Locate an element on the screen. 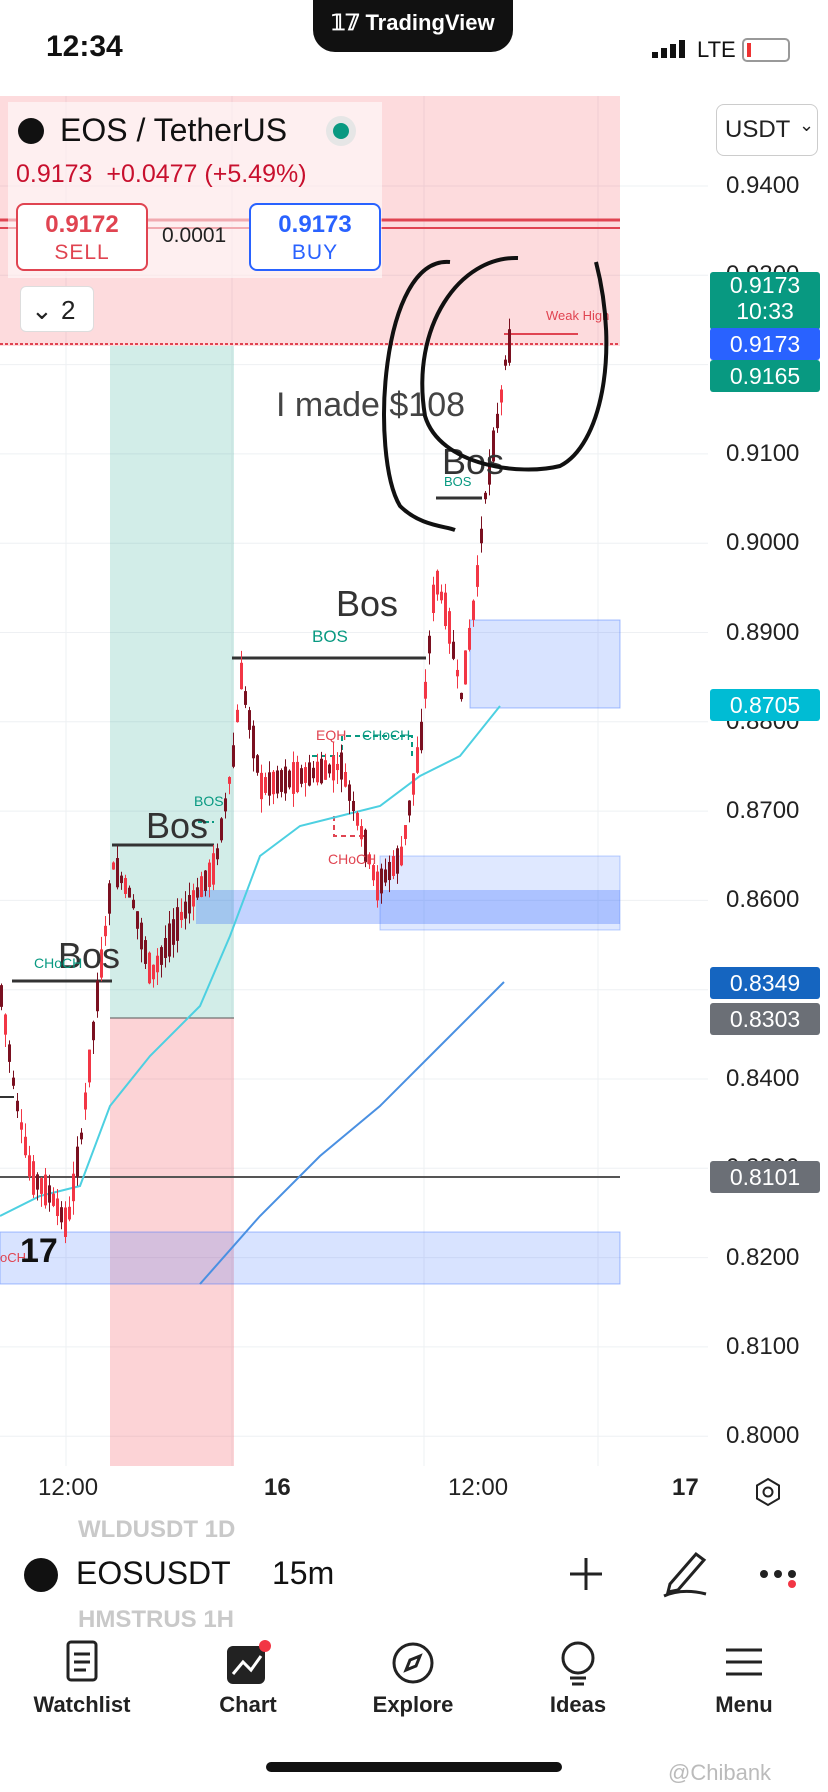 This screenshot has width=828, height=1792. nav-menu-label: Menu is located at coordinates (744, 1705).